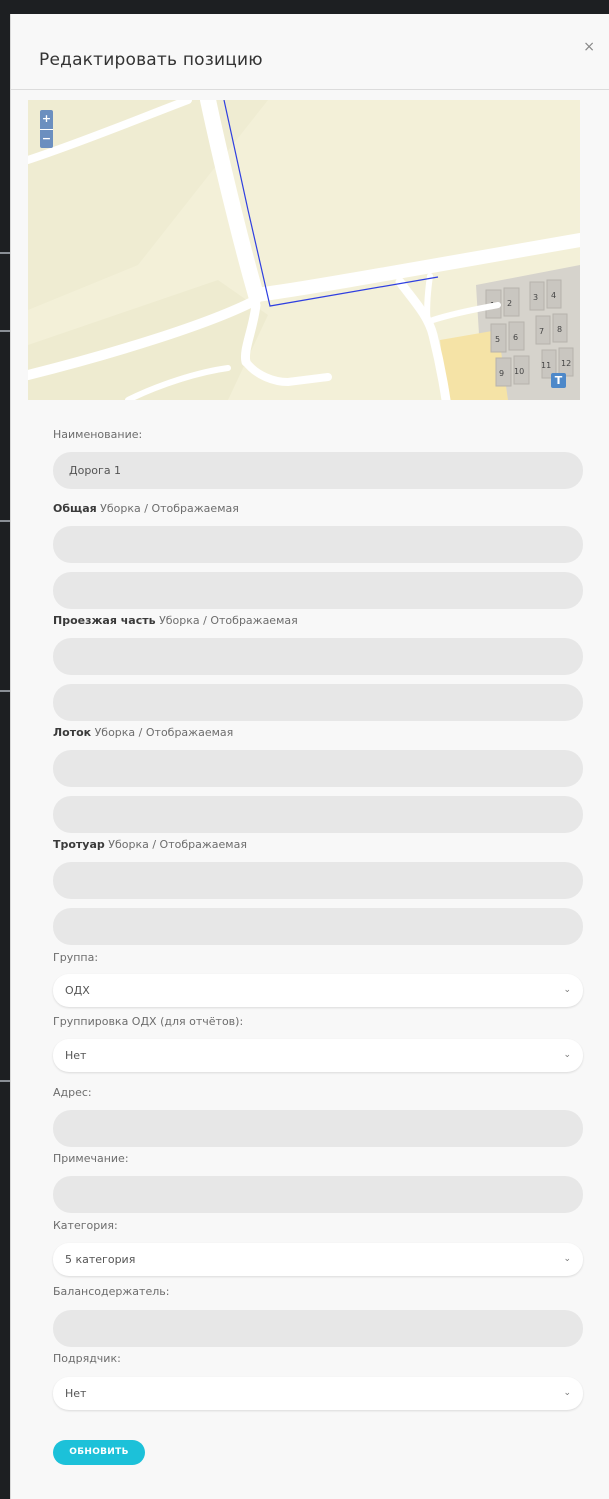  What do you see at coordinates (99, 1452) in the screenshot?
I see `update-button: ОБНОВИТЬ` at bounding box center [99, 1452].